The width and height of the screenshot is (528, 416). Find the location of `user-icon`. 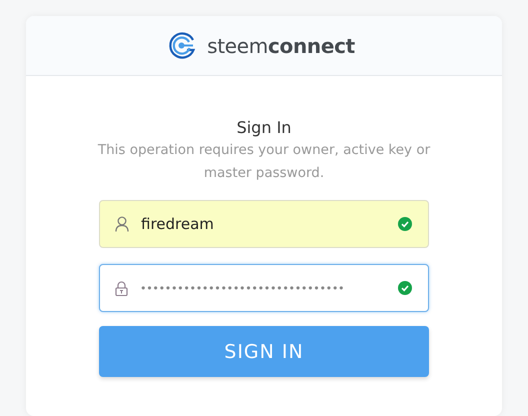

user-icon is located at coordinates (122, 224).